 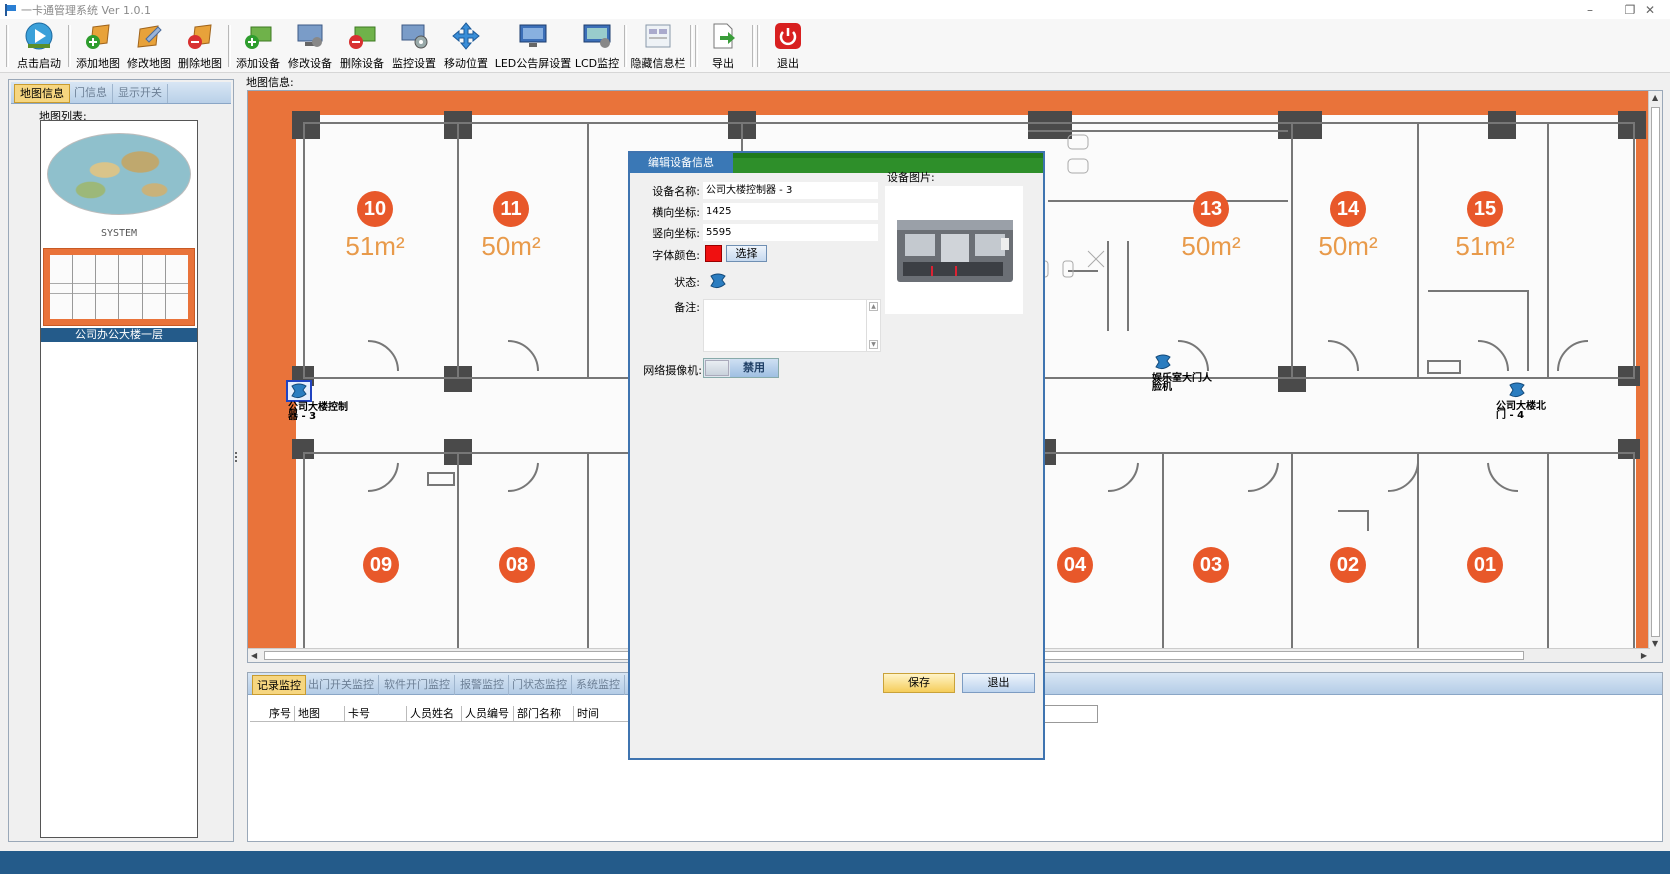 What do you see at coordinates (681, 163) in the screenshot?
I see `dialog-title: 编辑设备信息` at bounding box center [681, 163].